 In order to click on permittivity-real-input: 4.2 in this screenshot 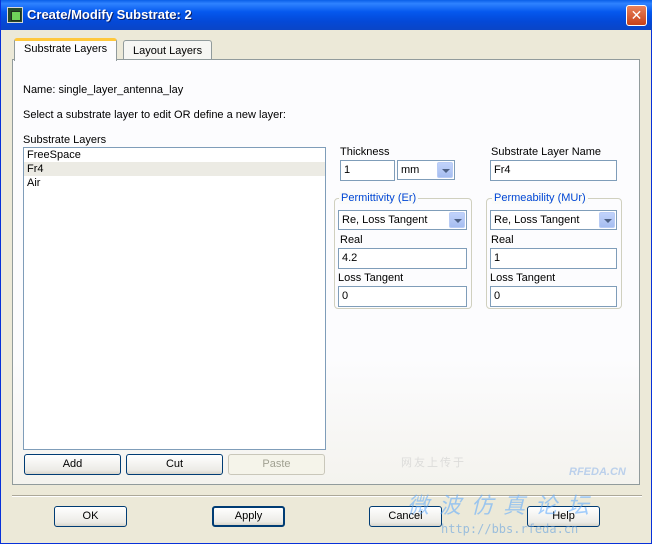, I will do `click(402, 258)`.